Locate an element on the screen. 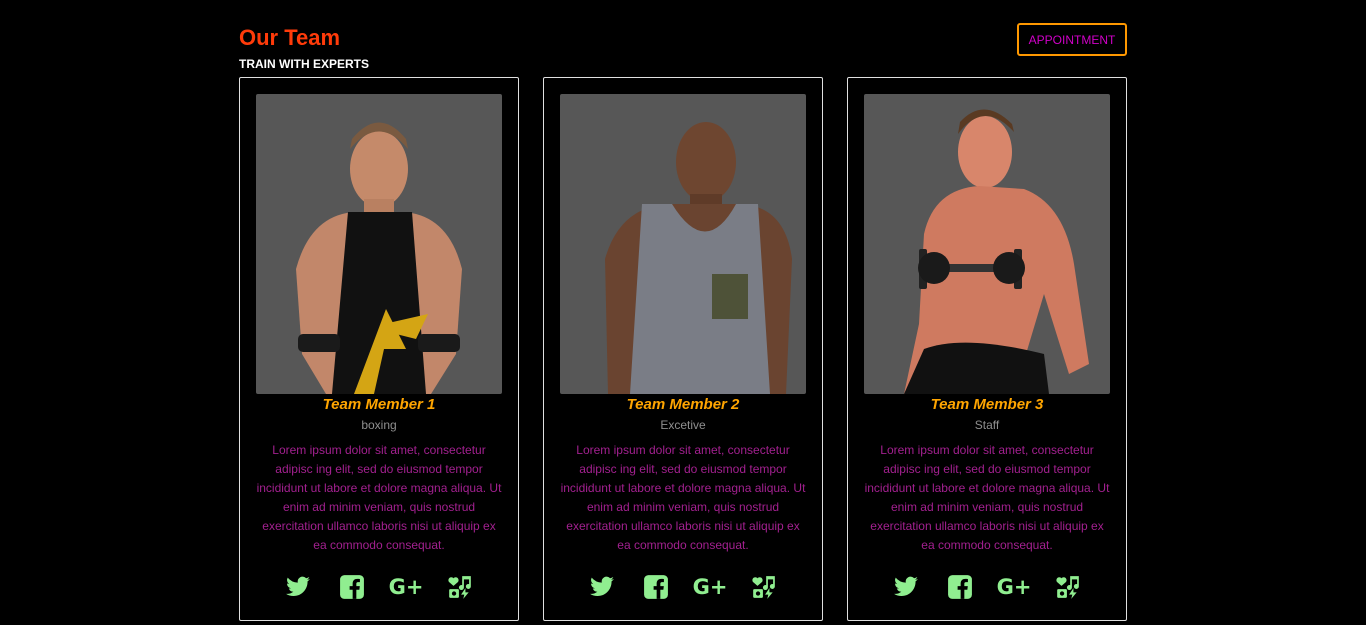  page-subtitle: TRAIN WITH EXPERTS is located at coordinates (304, 64).